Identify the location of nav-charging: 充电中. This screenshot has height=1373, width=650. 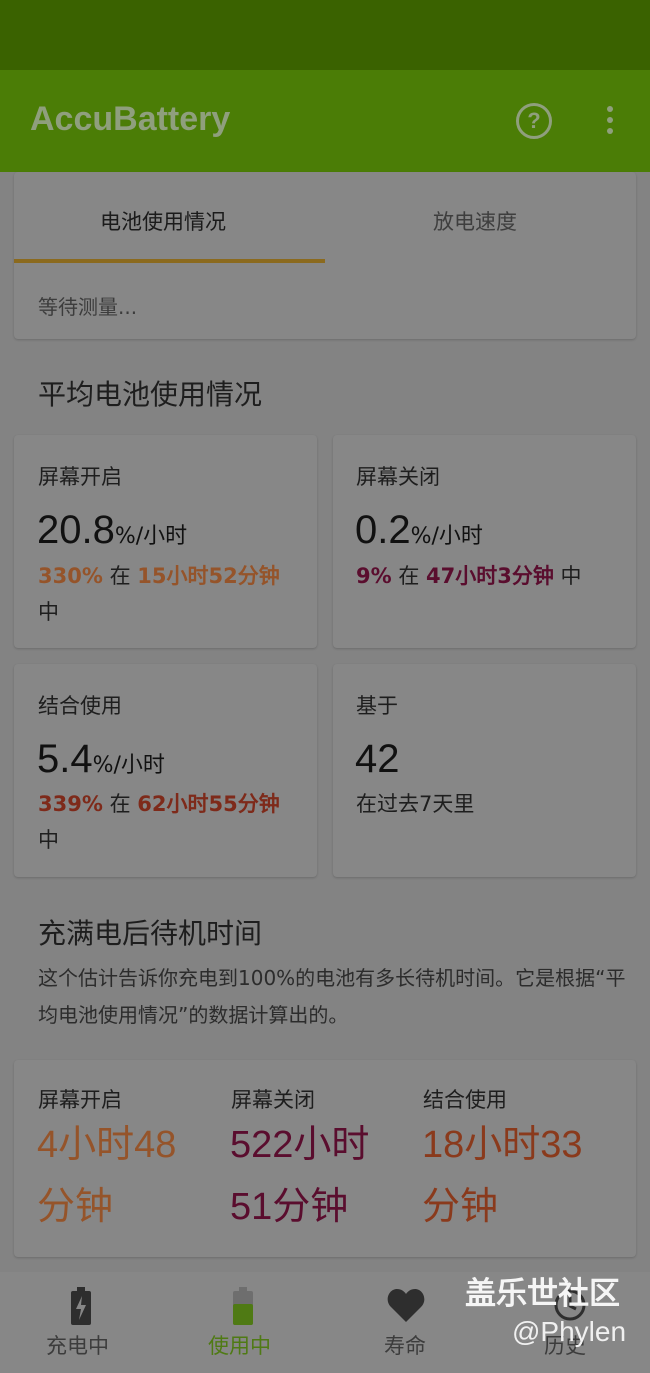
(77, 1345).